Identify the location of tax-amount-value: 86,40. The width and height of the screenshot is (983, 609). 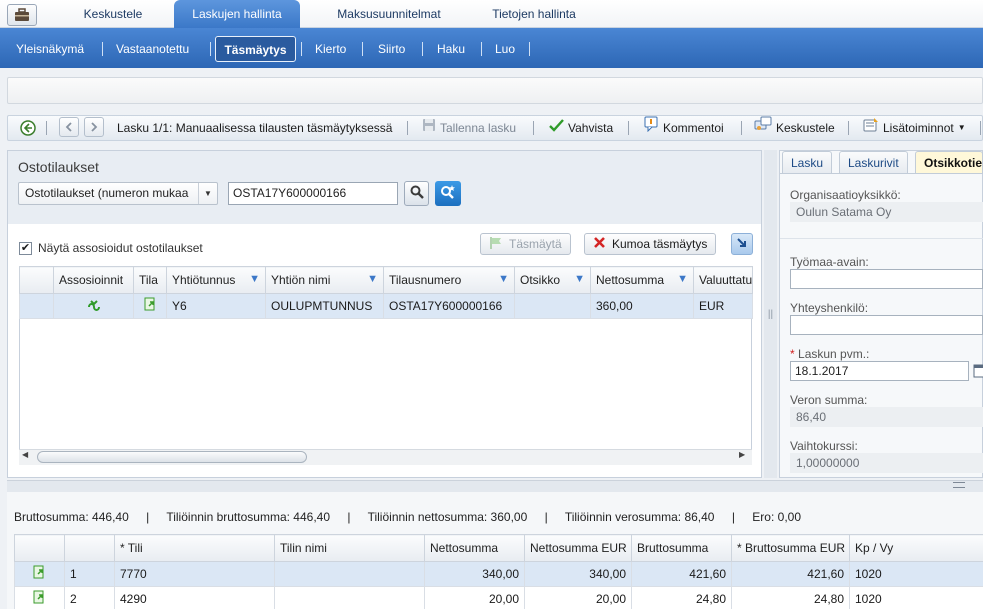
(886, 417).